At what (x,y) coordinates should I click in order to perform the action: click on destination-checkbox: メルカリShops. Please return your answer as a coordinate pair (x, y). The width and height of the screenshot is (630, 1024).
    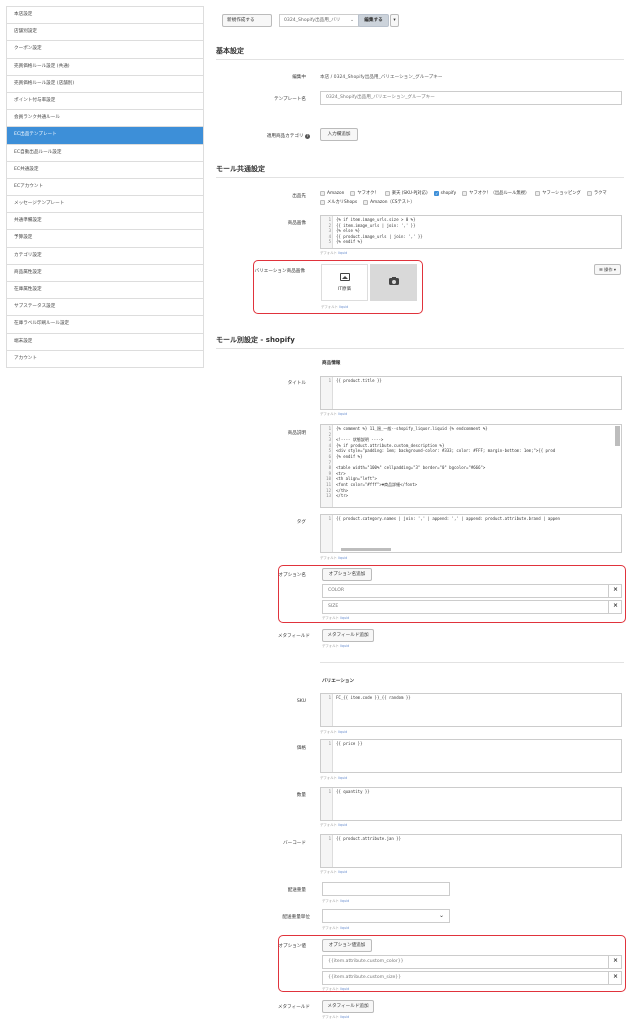
    Looking at the image, I should click on (338, 202).